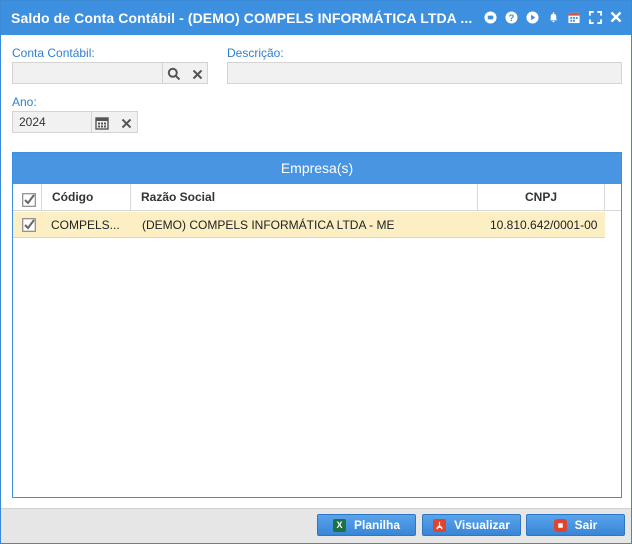 Image resolution: width=632 pixels, height=544 pixels. Describe the element at coordinates (541, 197) in the screenshot. I see `column-header-cnpj: CNPJ` at that location.